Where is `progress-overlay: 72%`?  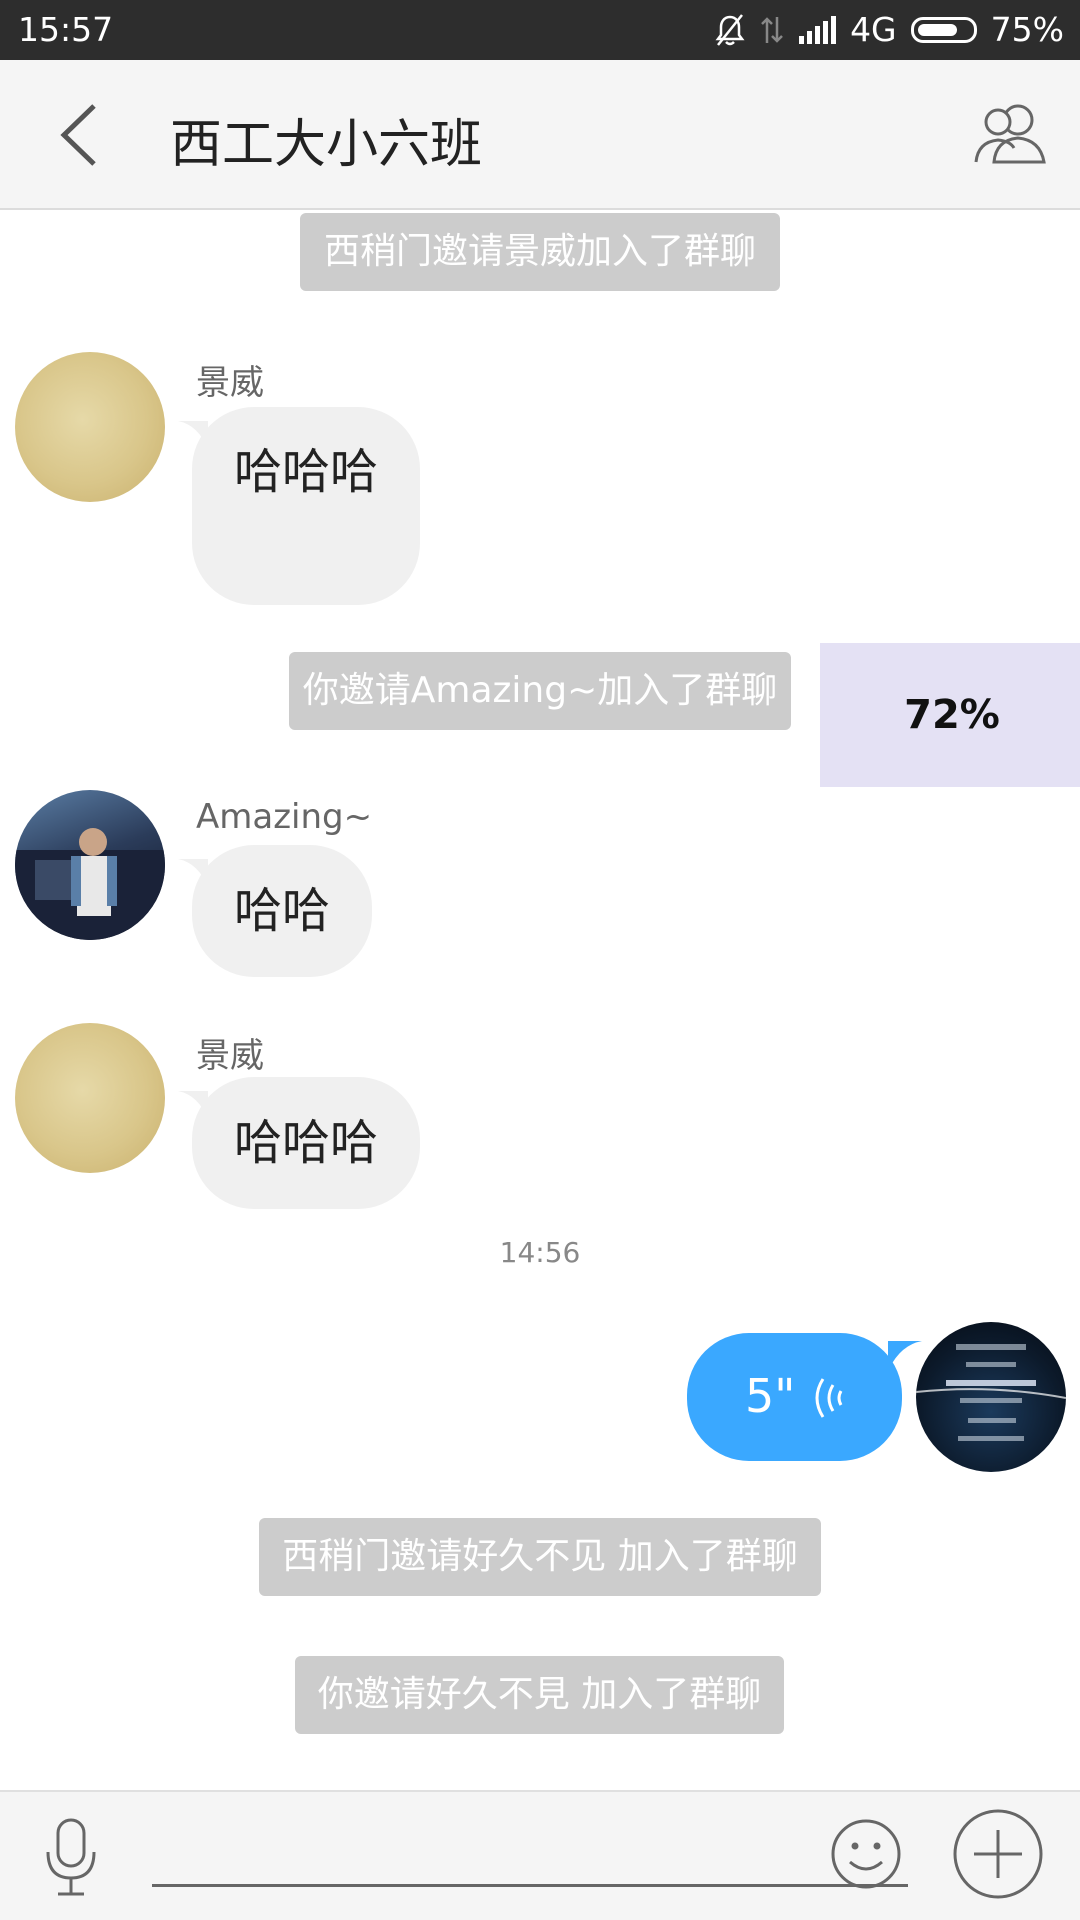 progress-overlay: 72% is located at coordinates (950, 715).